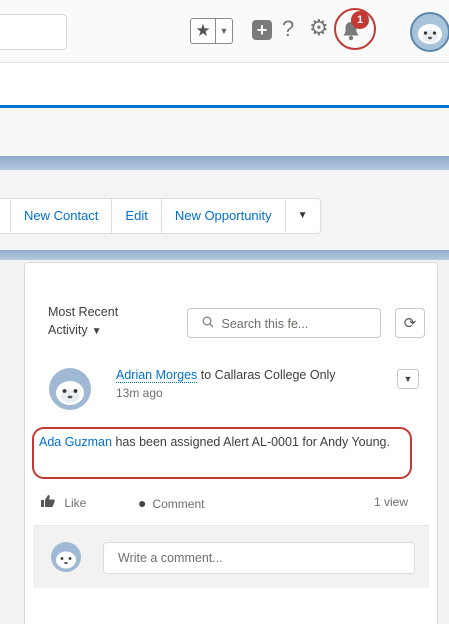 The height and width of the screenshot is (624, 449). What do you see at coordinates (5, 216) in the screenshot?
I see `action-button-partial` at bounding box center [5, 216].